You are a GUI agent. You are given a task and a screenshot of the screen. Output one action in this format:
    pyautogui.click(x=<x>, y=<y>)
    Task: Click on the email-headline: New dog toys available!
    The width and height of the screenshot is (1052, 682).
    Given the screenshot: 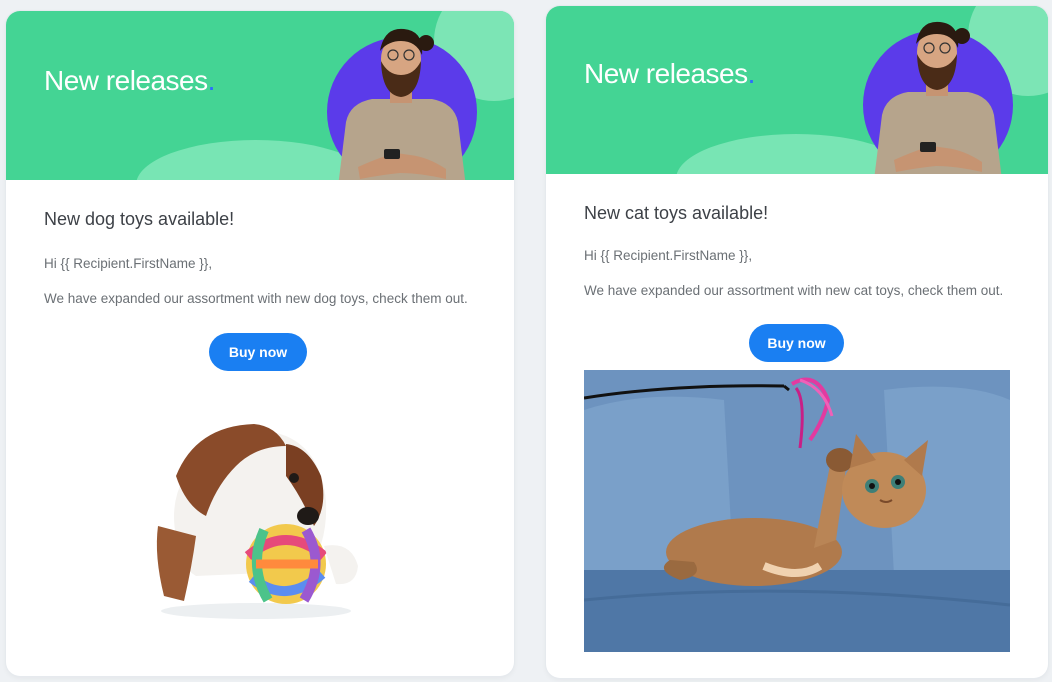 What is the action you would take?
    pyautogui.click(x=139, y=219)
    